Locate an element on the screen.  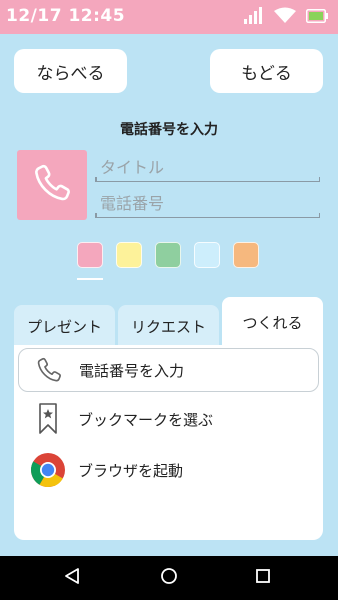
nav-recent-button is located at coordinates (263, 578).